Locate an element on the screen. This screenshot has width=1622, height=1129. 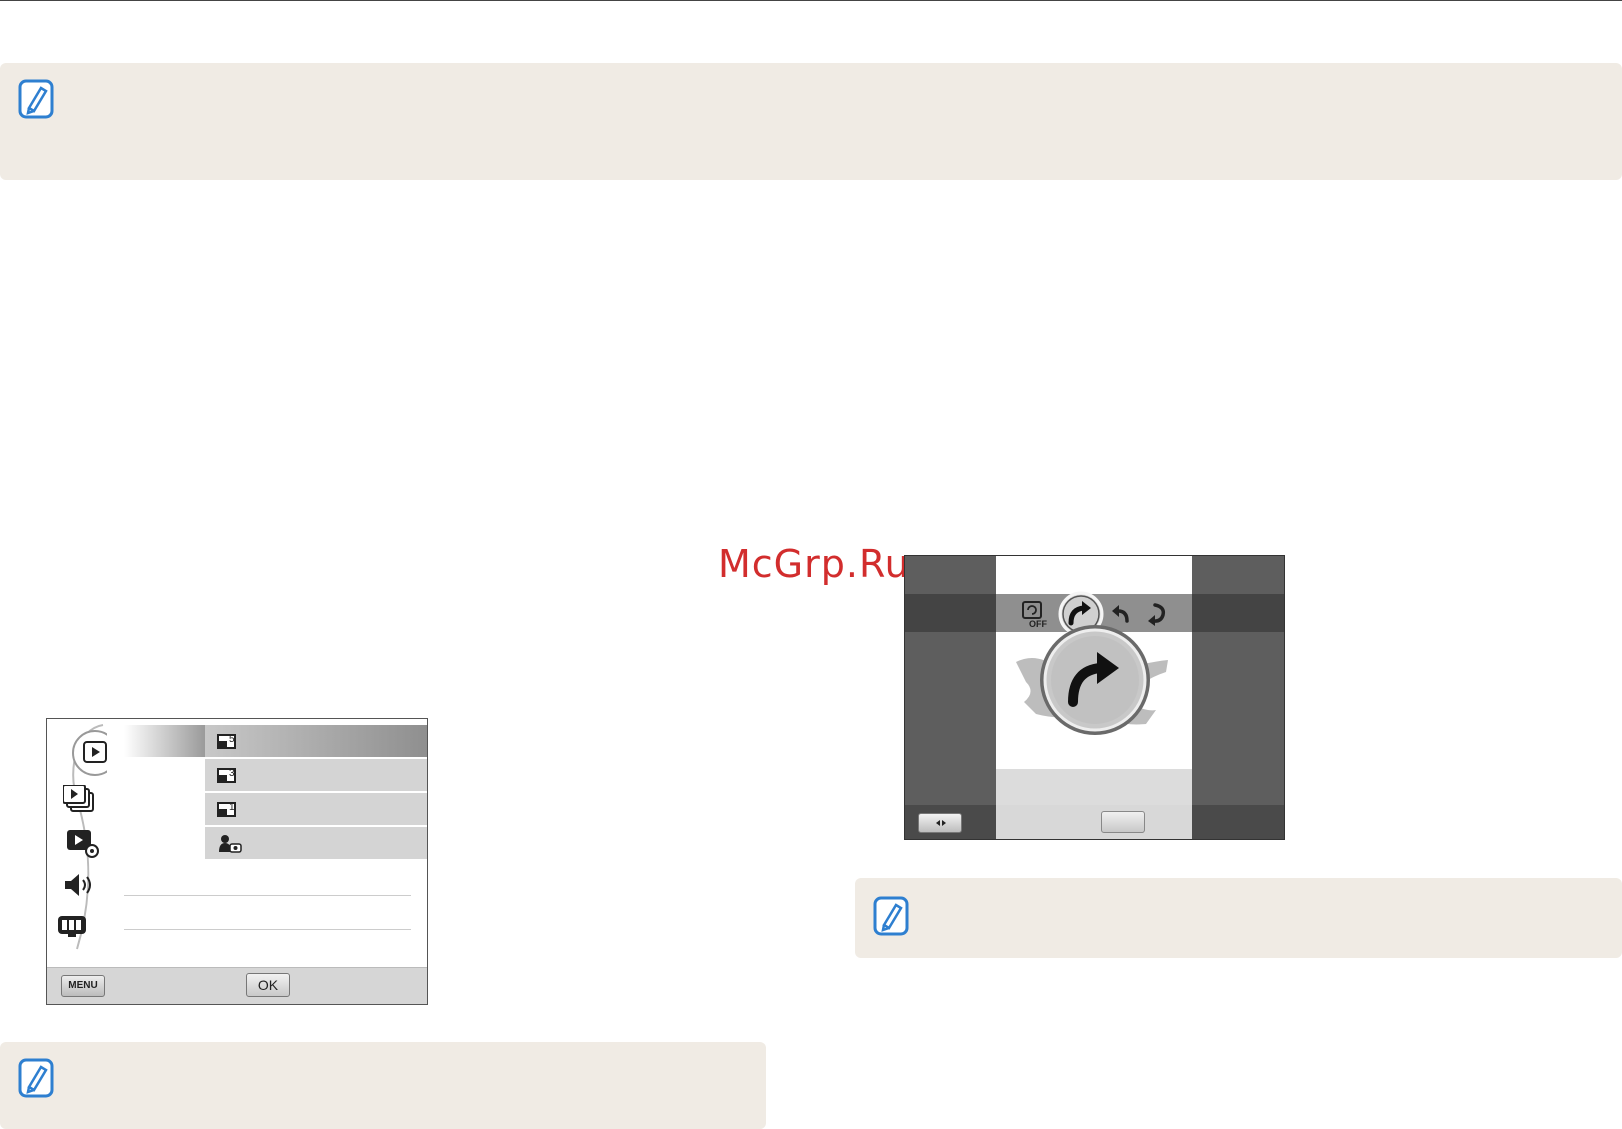
menu-bottom-bar: MENU OK is located at coordinates (237, 985).